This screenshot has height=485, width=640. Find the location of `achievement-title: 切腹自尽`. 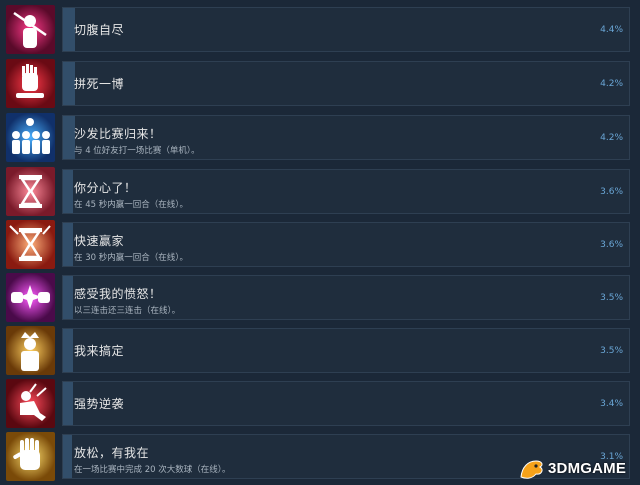

achievement-title: 切腹自尽 is located at coordinates (99, 30).